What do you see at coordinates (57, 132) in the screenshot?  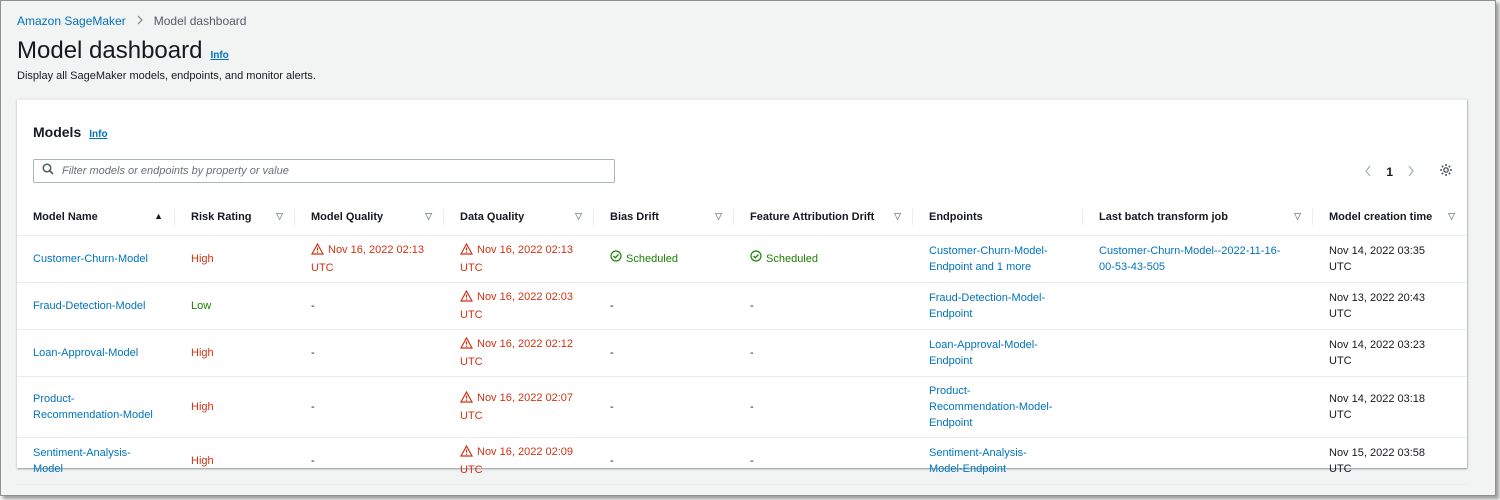 I see `models-title: Models` at bounding box center [57, 132].